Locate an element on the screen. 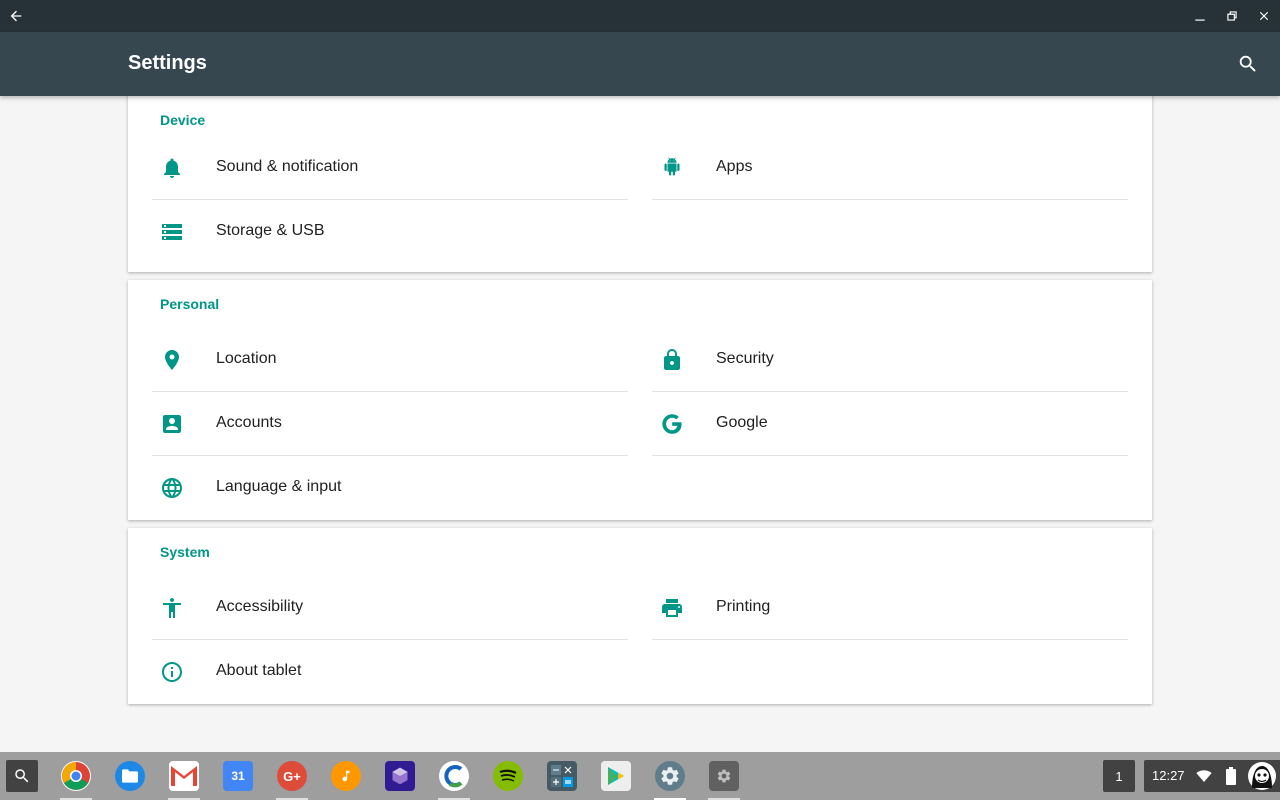 The height and width of the screenshot is (800, 1280). lock-icon is located at coordinates (672, 360).